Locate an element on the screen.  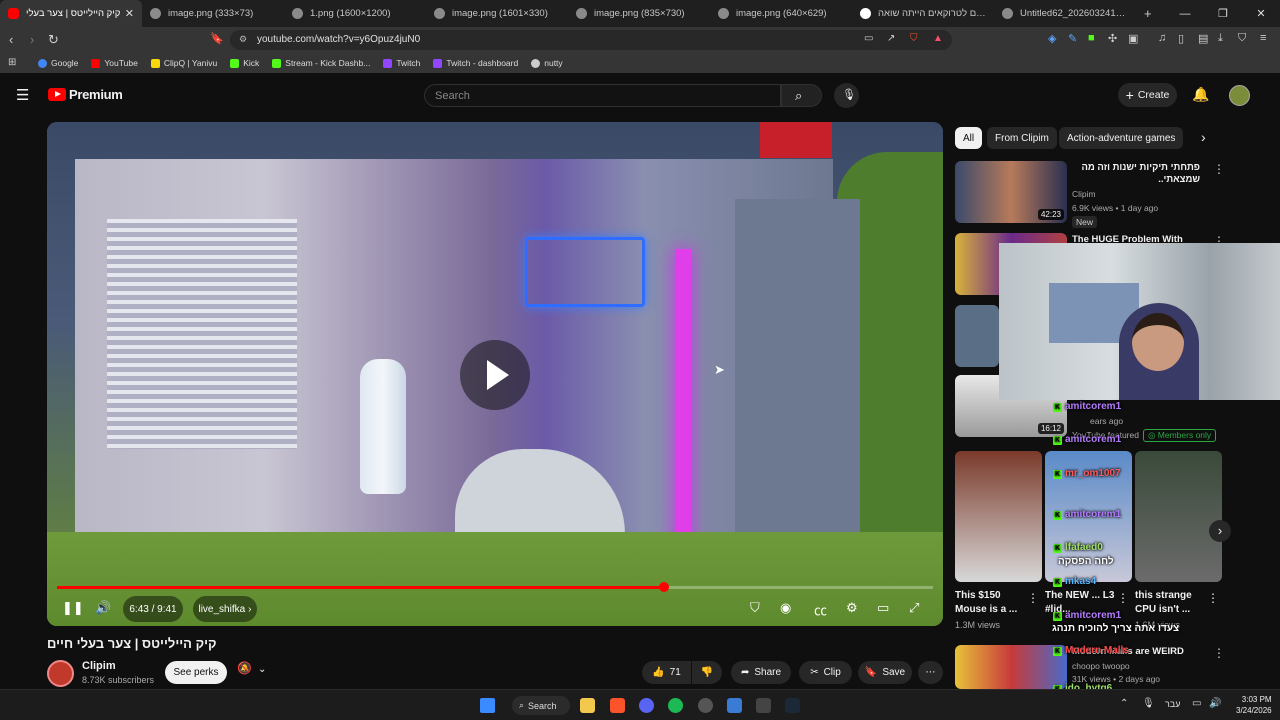
music-icon: ♫ is located at coordinates (1162, 38).